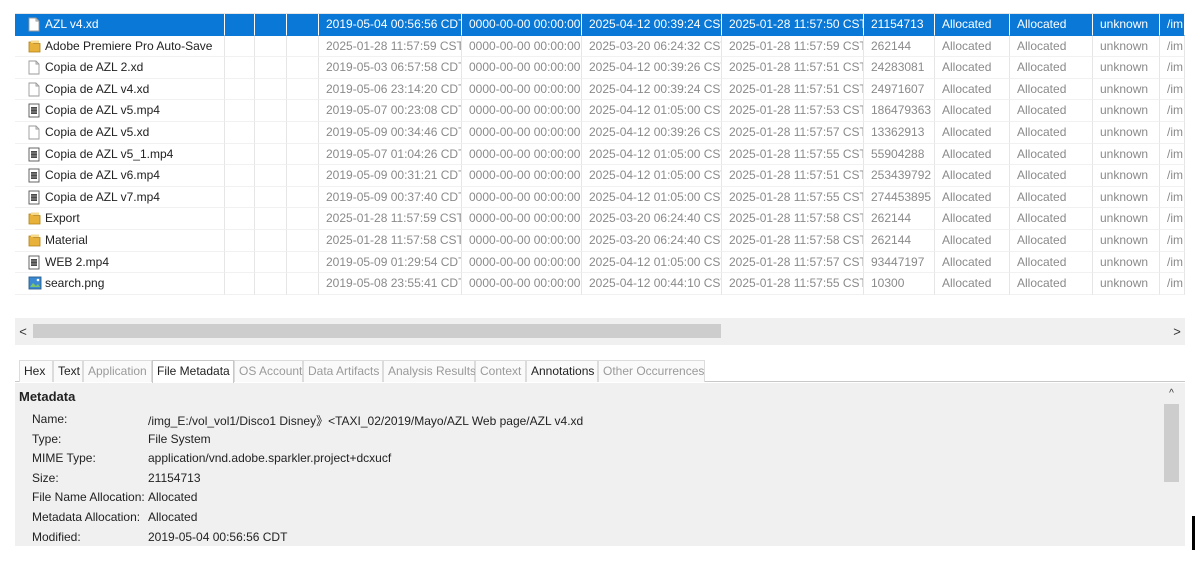 This screenshot has width=1200, height=581. I want to click on access-time-cell-text: 2025-04-12 00:44:10 CST, so click(655, 283).